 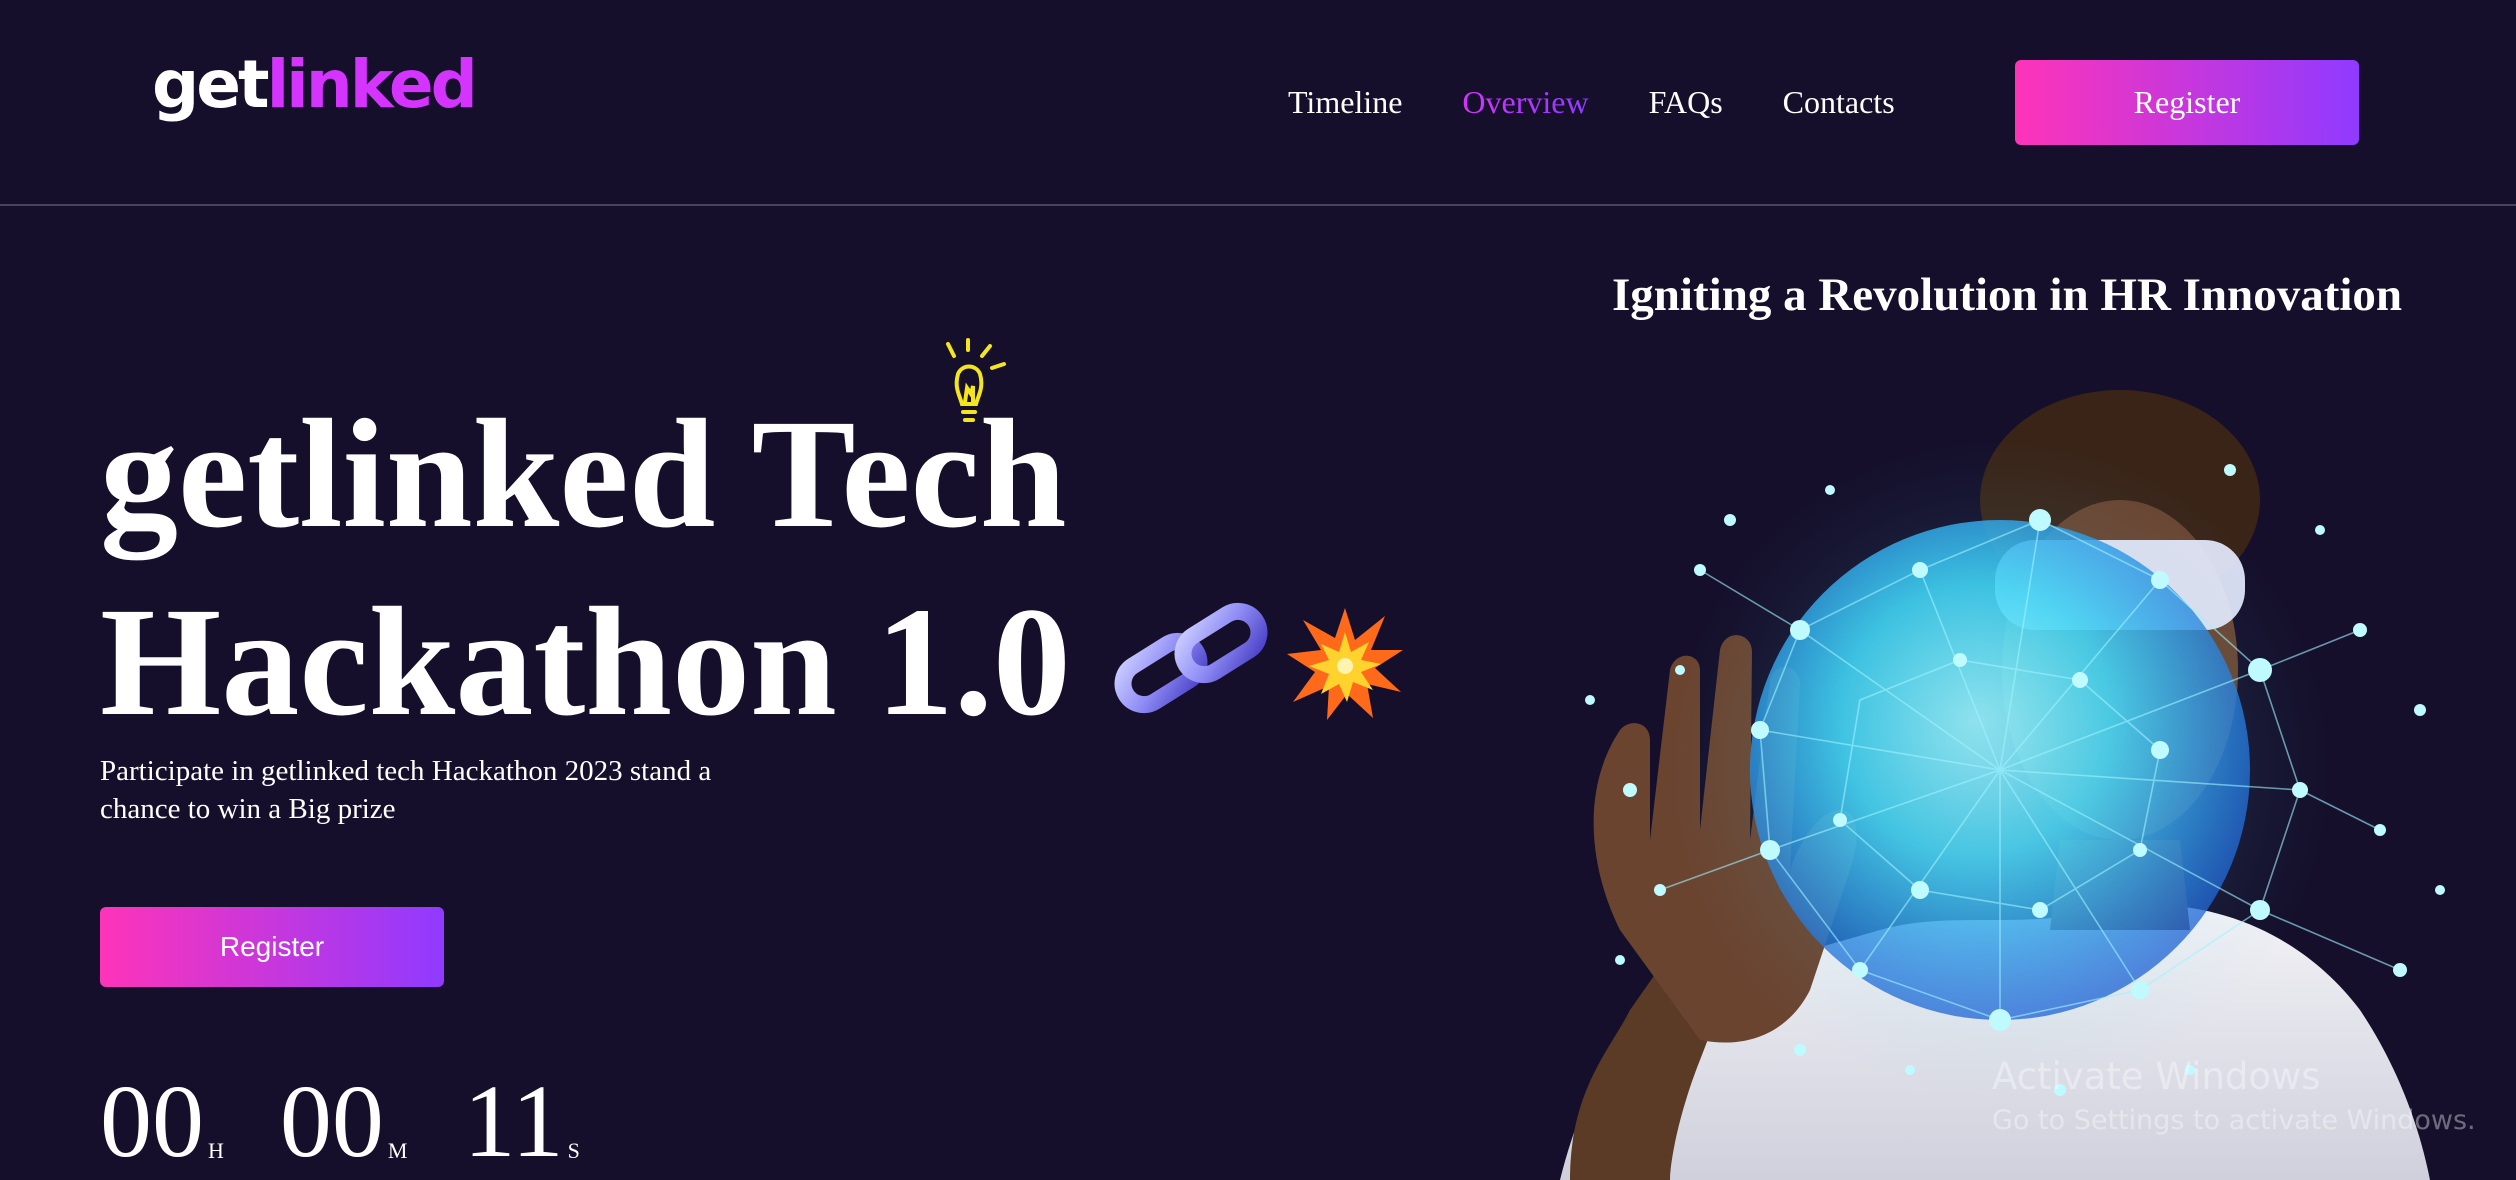 I want to click on chain-link-icon, so click(x=1191, y=658).